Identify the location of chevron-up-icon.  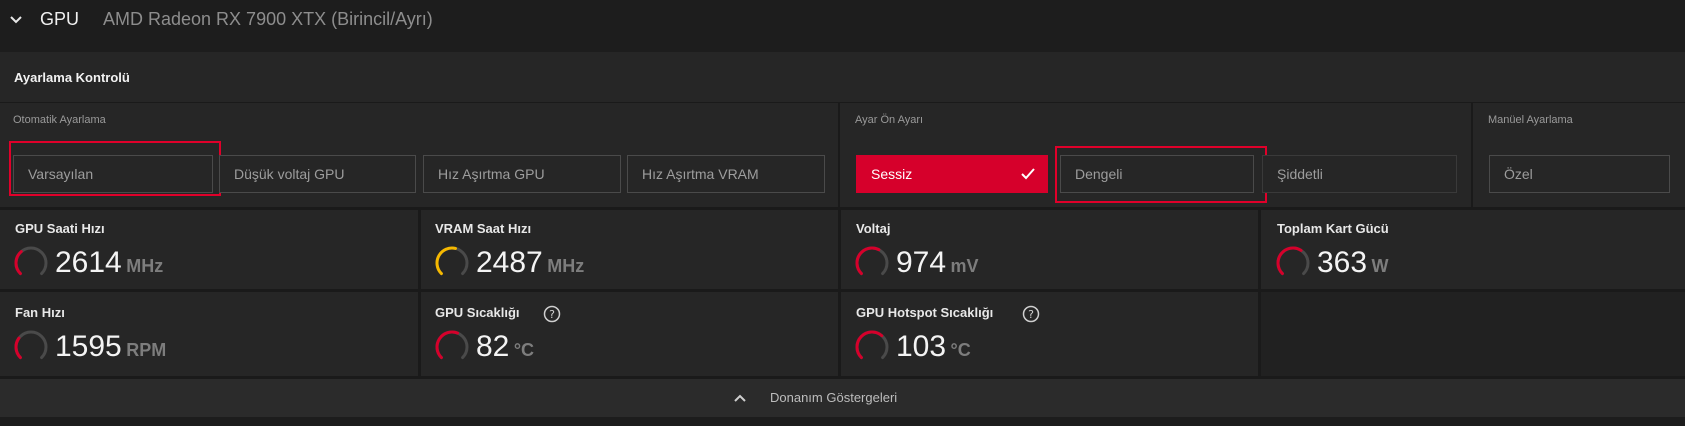
(740, 398).